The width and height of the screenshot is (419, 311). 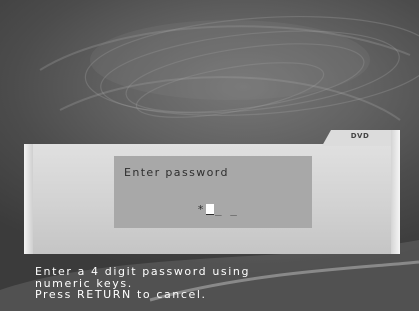 What do you see at coordinates (200, 209) in the screenshot?
I see `password-entered-char: *` at bounding box center [200, 209].